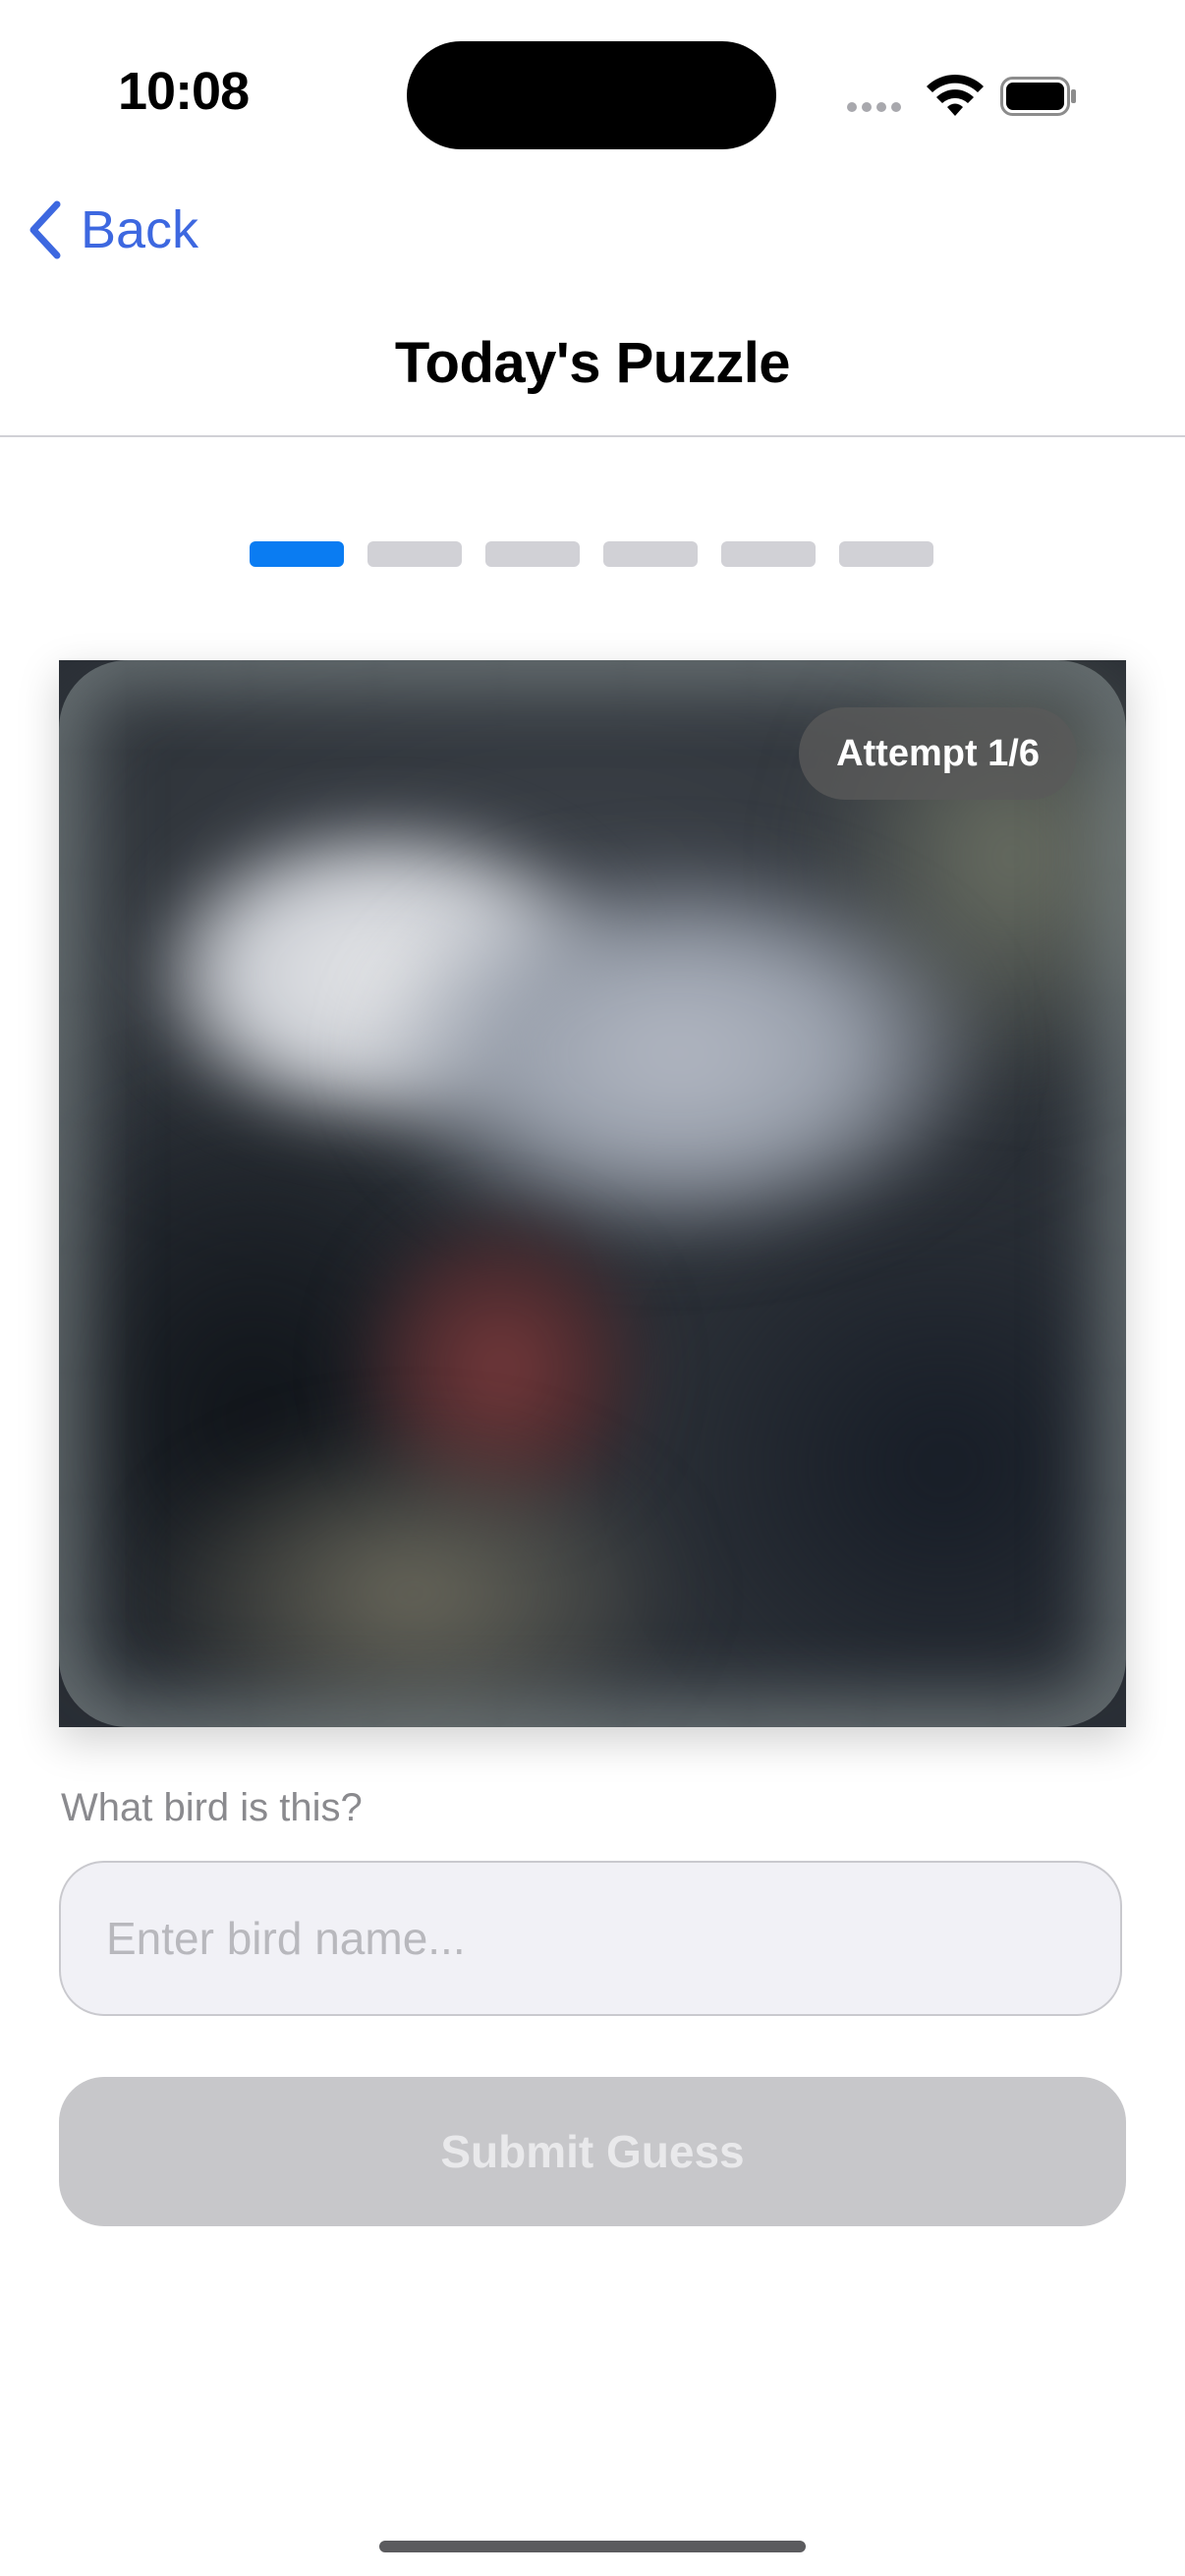  I want to click on status-time: 10:08, so click(184, 91).